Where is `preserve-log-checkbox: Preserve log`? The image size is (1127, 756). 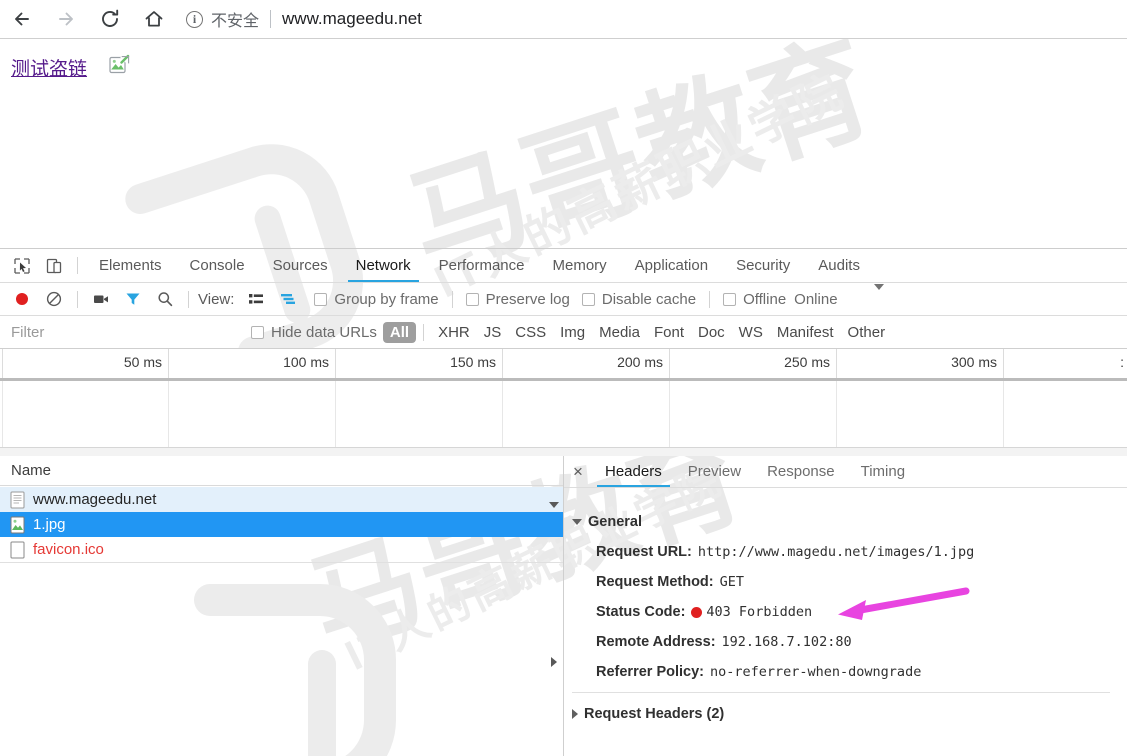
preserve-log-checkbox: Preserve log is located at coordinates (518, 299).